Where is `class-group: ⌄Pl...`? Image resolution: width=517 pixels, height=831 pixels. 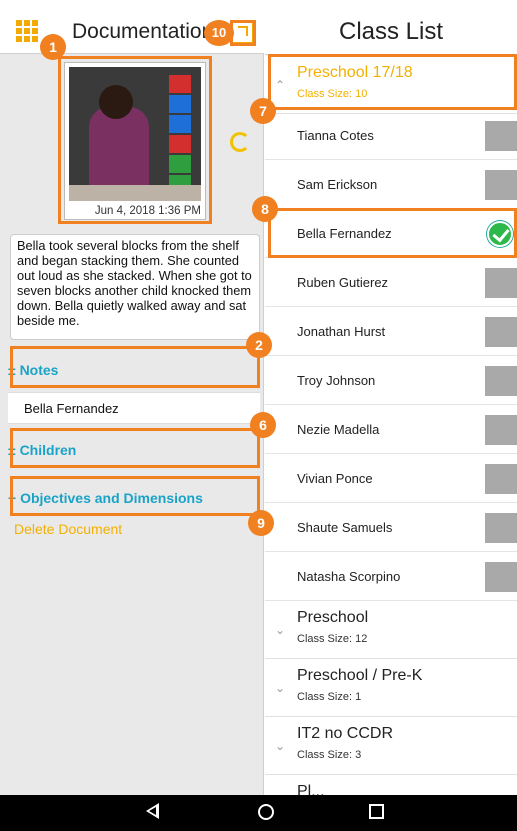
class-group: ⌄Pl... is located at coordinates (391, 785).